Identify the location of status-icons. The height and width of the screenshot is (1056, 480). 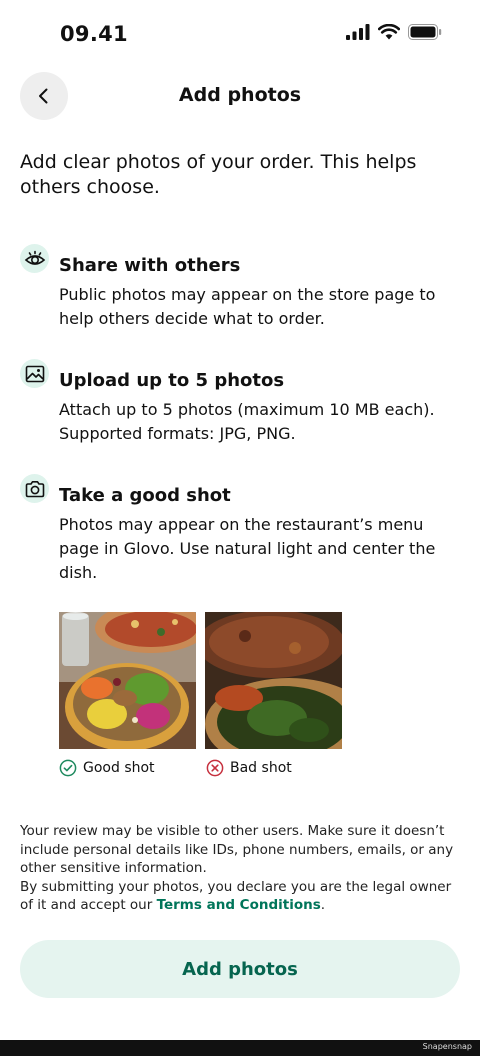
(394, 32).